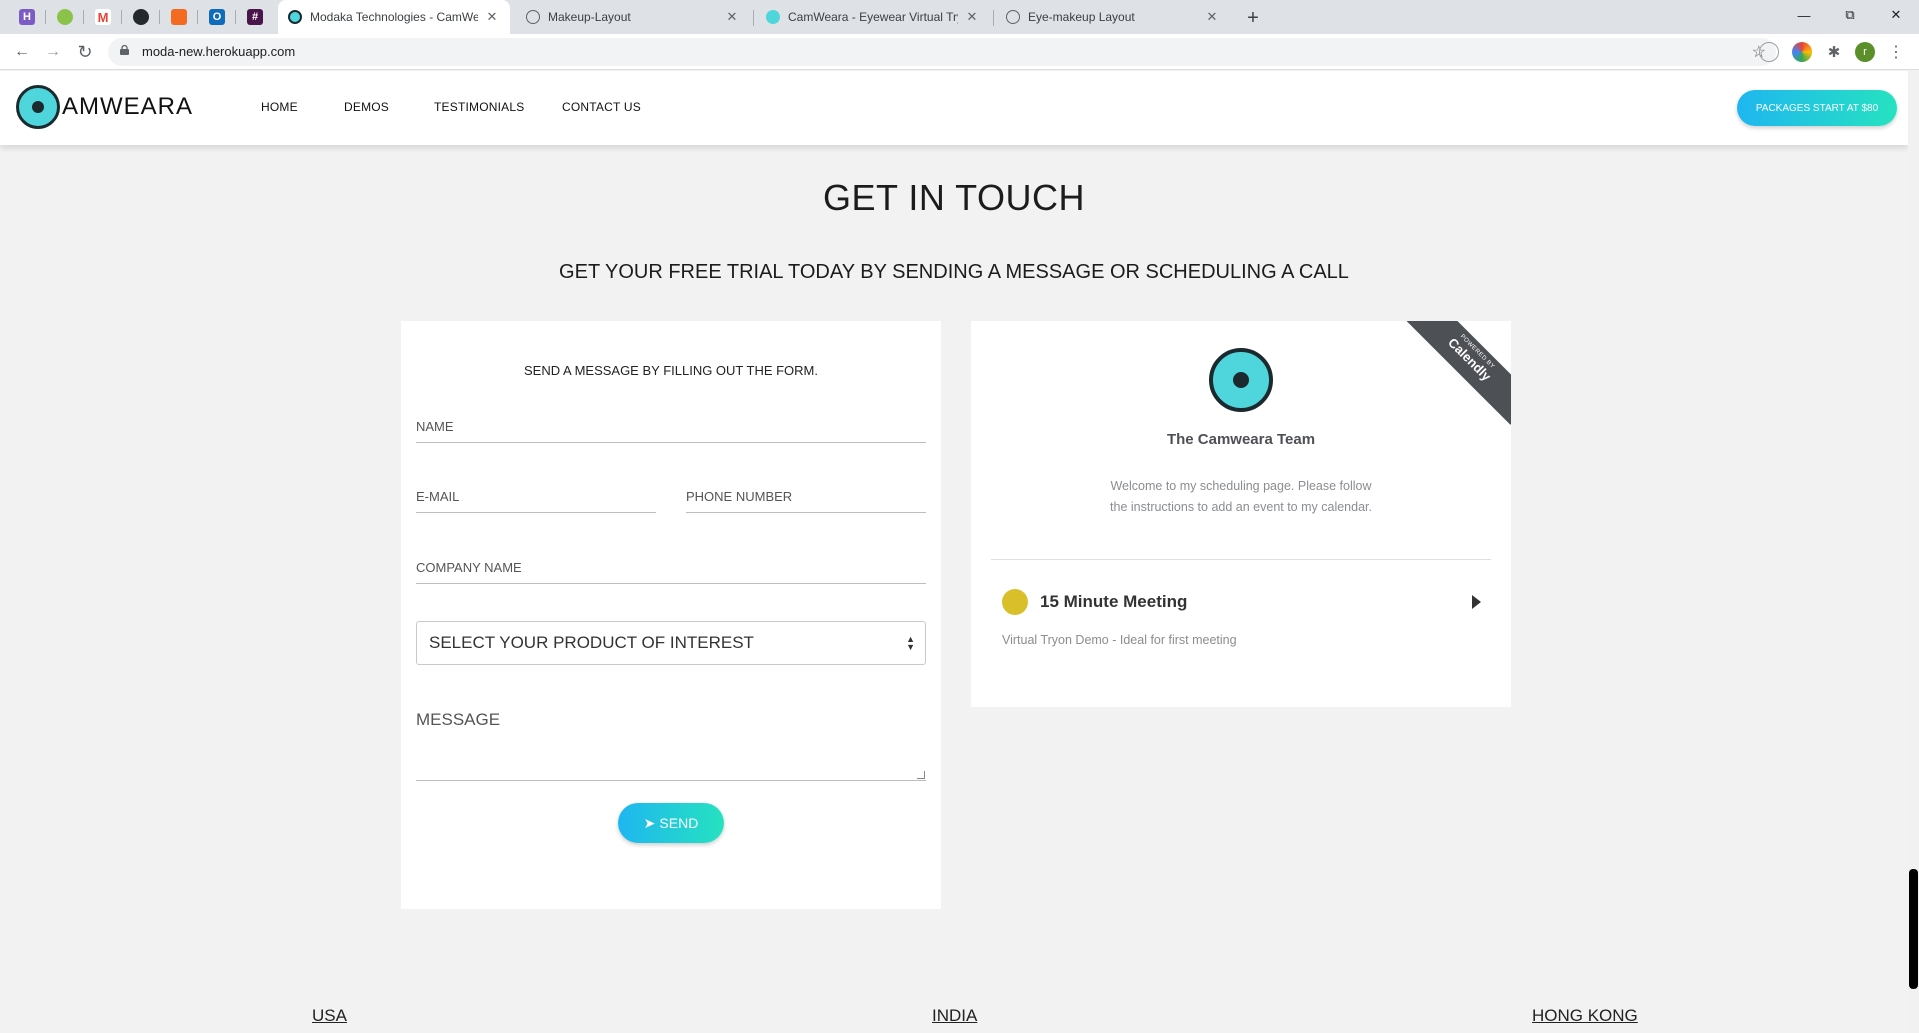 This screenshot has height=1033, width=1919. I want to click on resize-grip-icon, so click(921, 775).